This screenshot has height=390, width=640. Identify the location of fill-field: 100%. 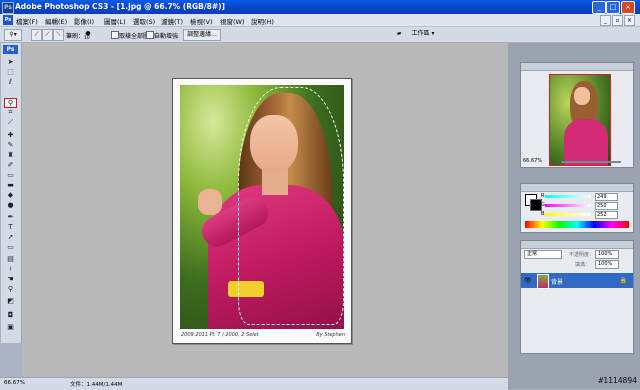
(607, 264).